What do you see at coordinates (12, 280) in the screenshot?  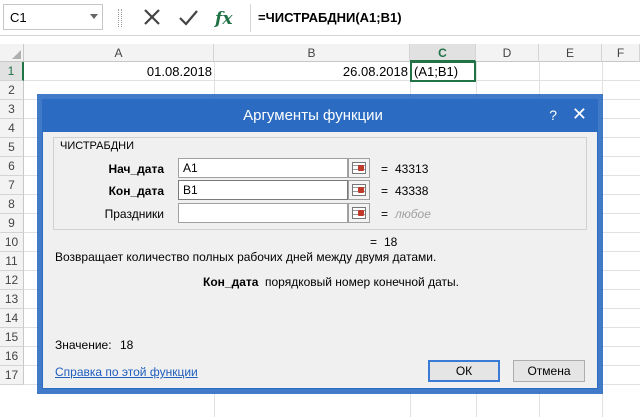 I see `row-header: 12` at bounding box center [12, 280].